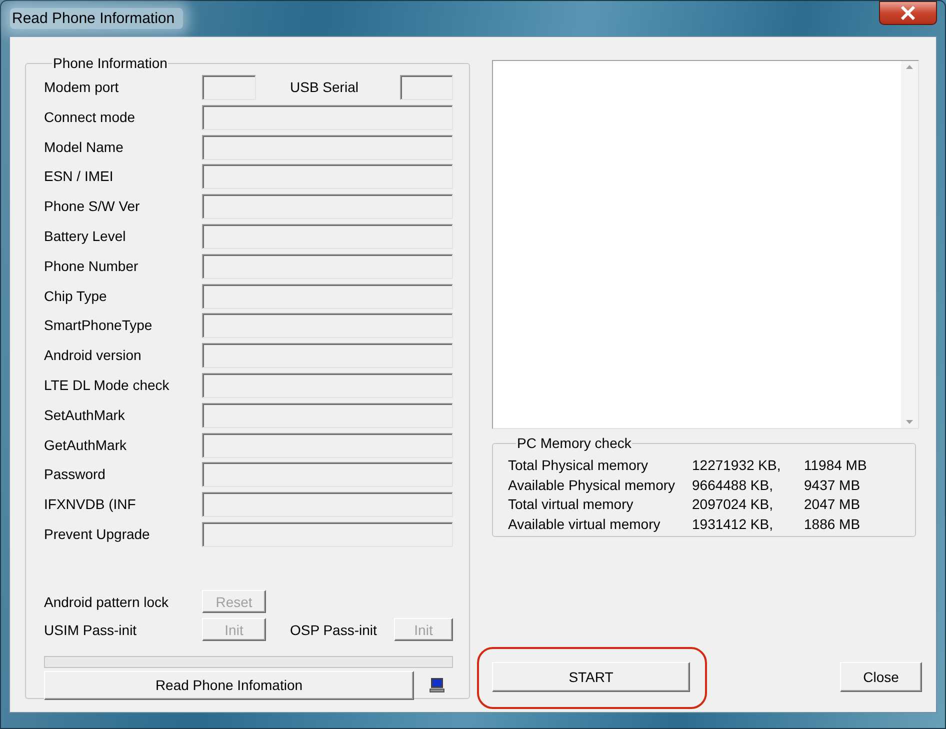  What do you see at coordinates (90, 116) in the screenshot?
I see `field-label: Connect mode` at bounding box center [90, 116].